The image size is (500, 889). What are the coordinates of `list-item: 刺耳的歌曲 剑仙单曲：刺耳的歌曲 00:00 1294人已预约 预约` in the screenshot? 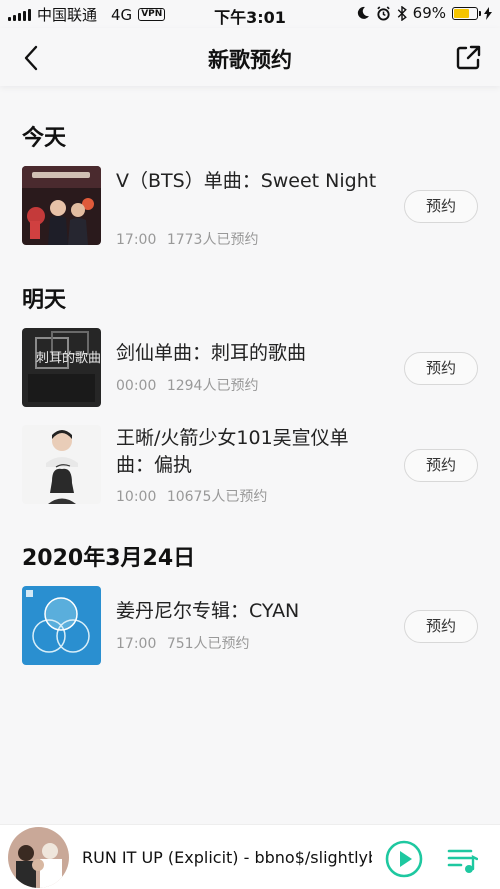 It's located at (250, 370).